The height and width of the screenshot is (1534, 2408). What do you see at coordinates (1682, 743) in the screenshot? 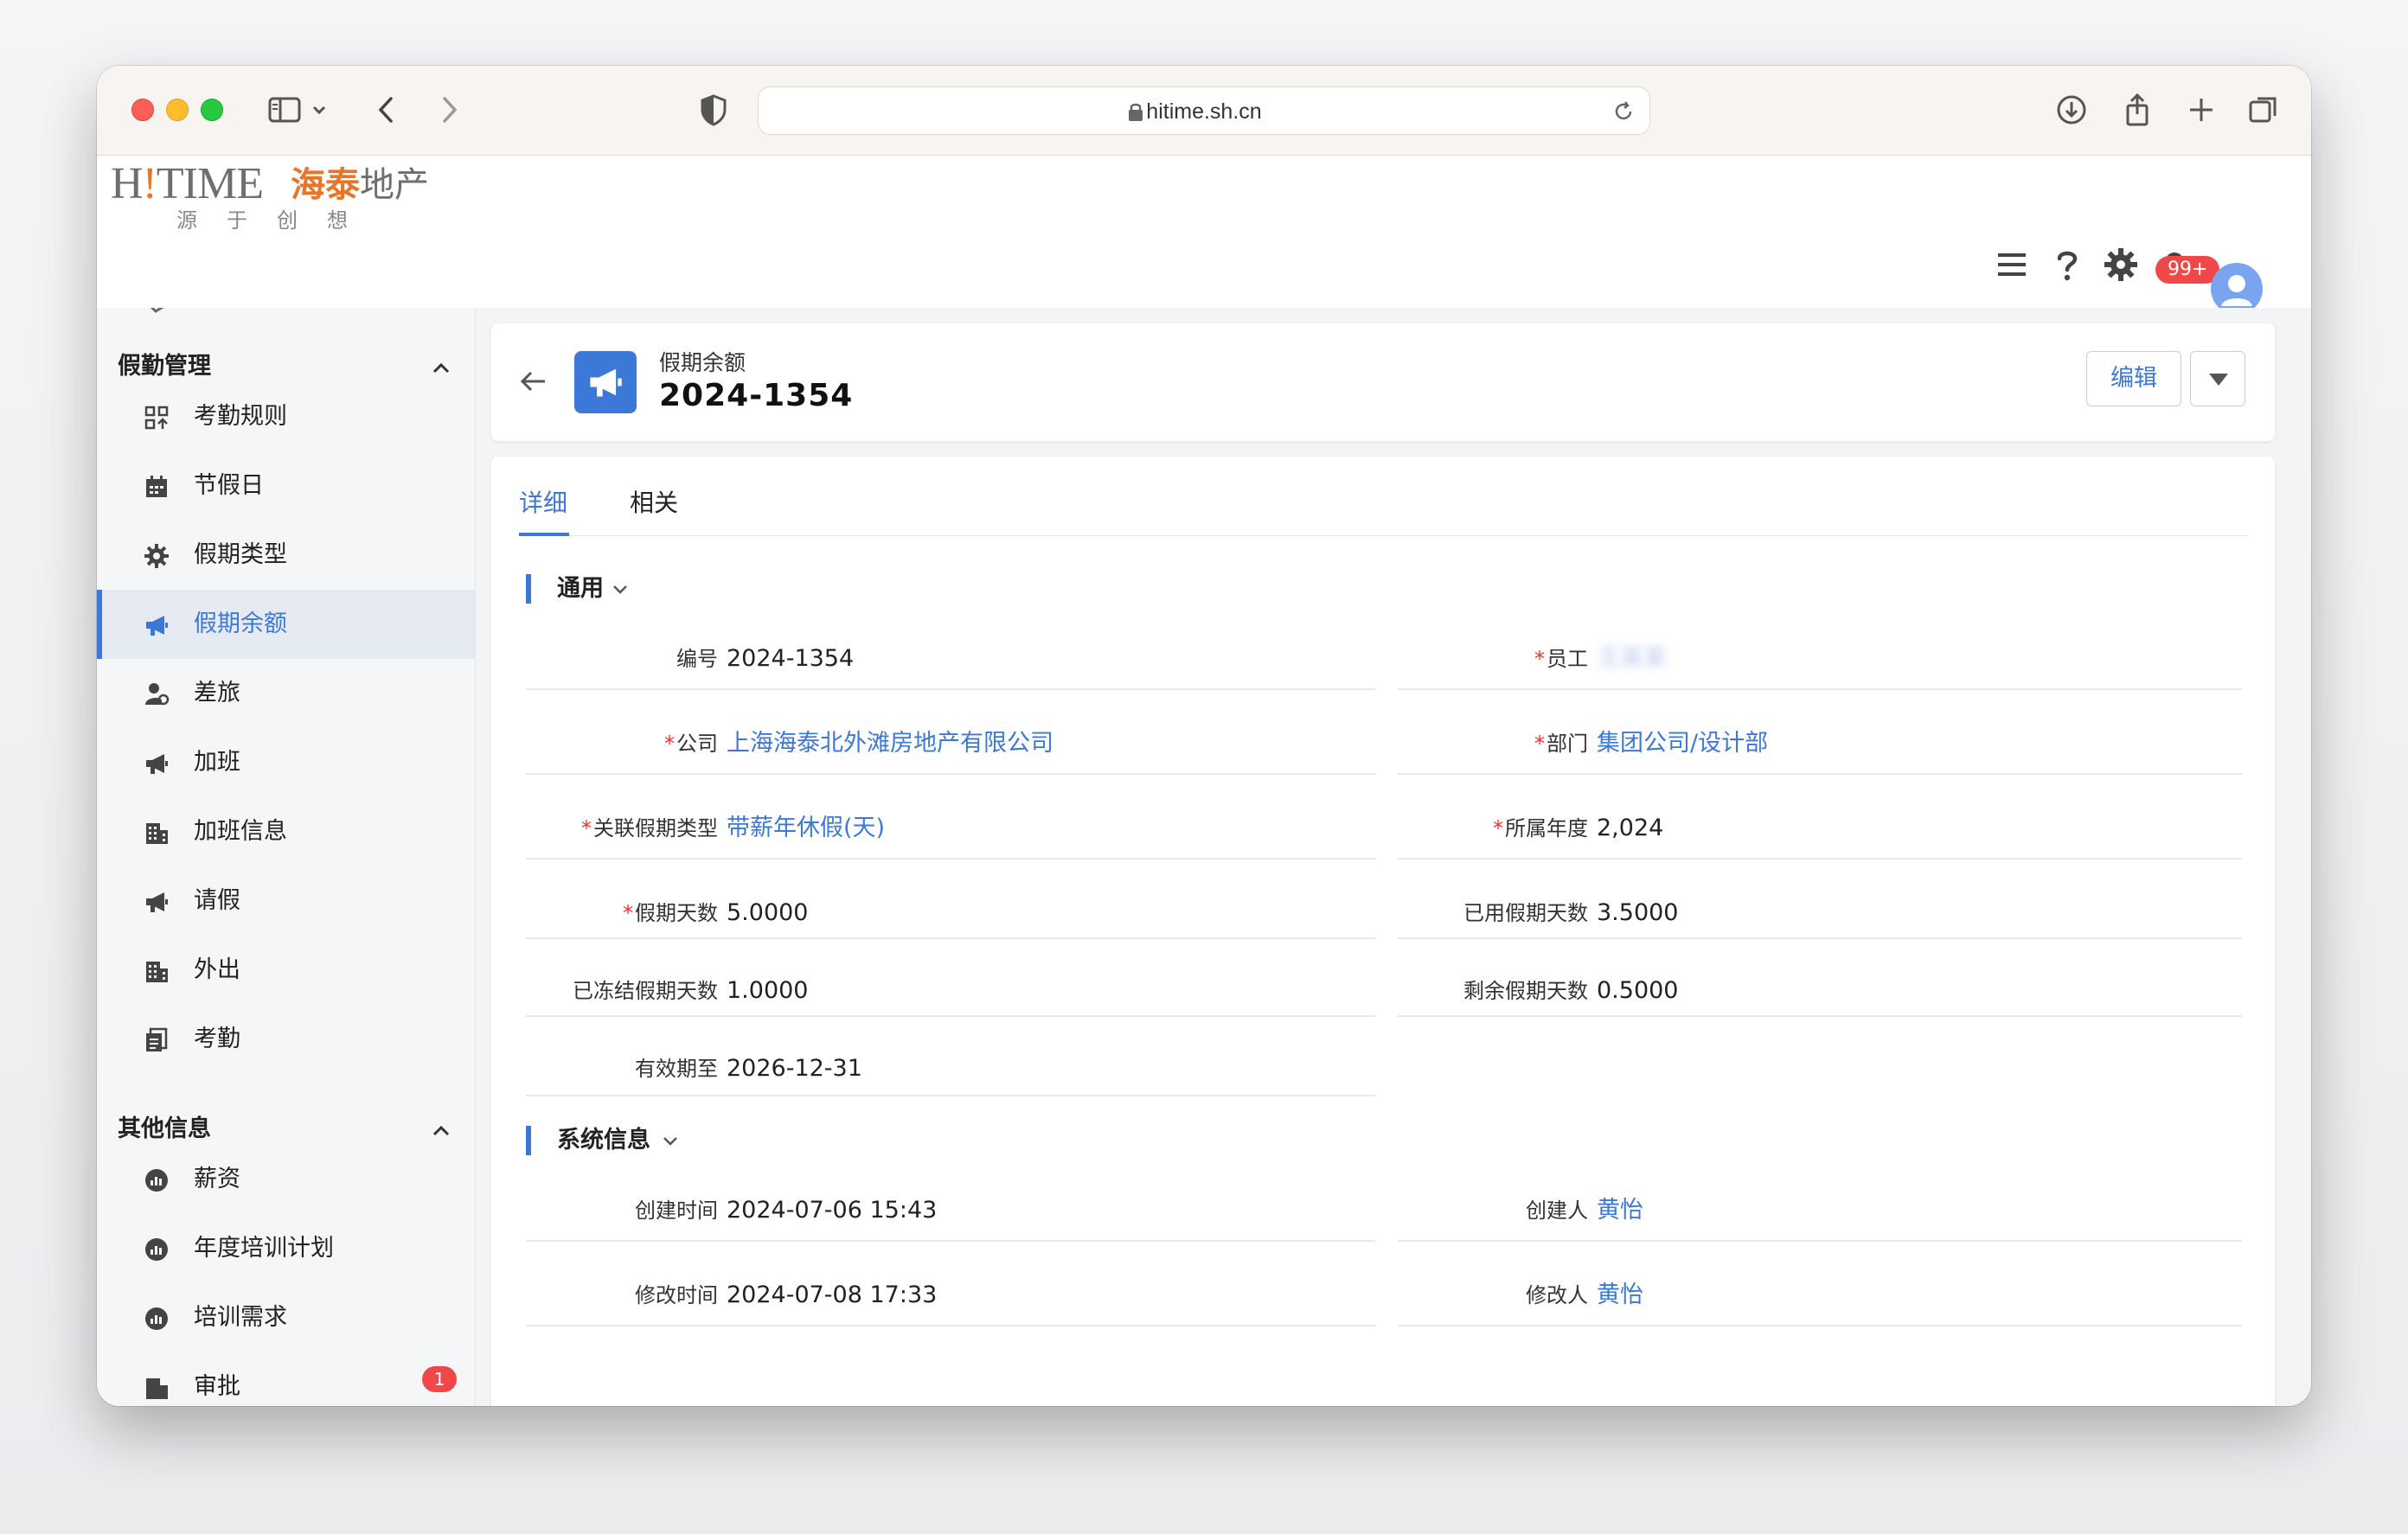
I see `field-value-department: 集团公司/设计部` at bounding box center [1682, 743].